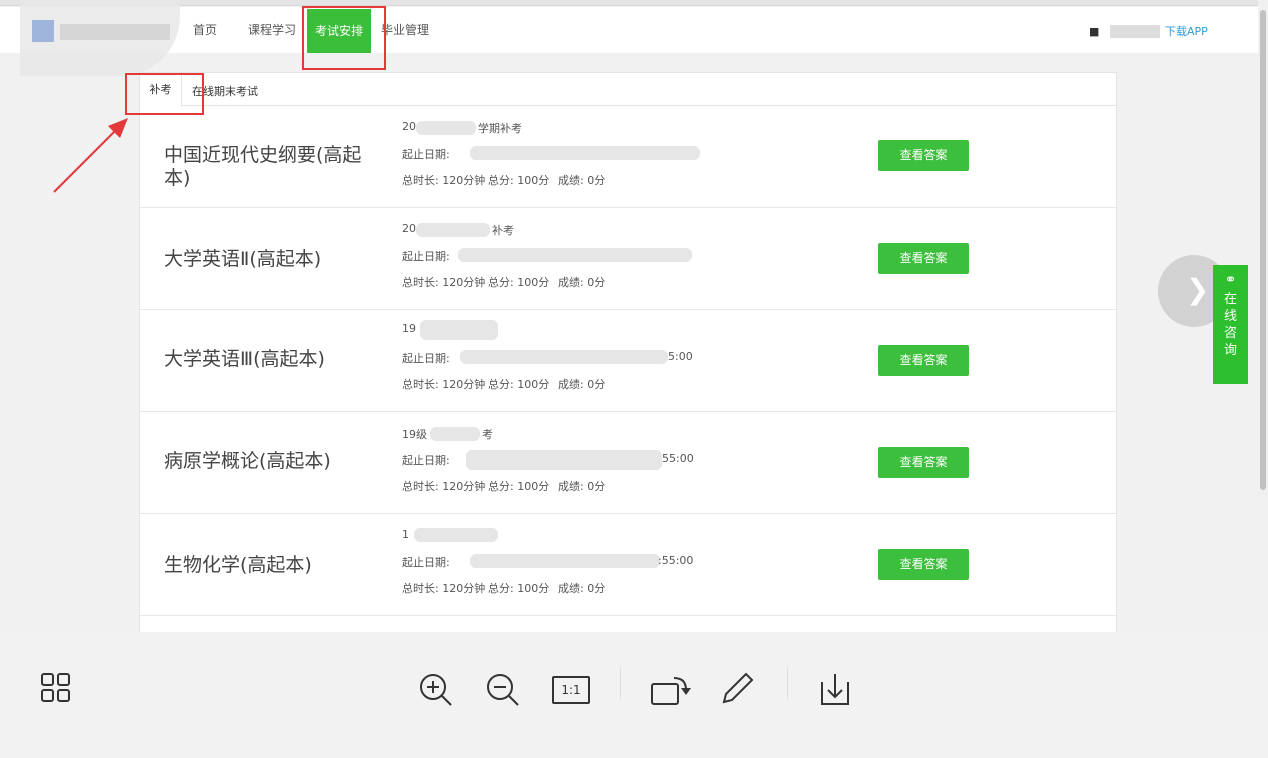  I want to click on annotation-arrow, so click(90, 155).